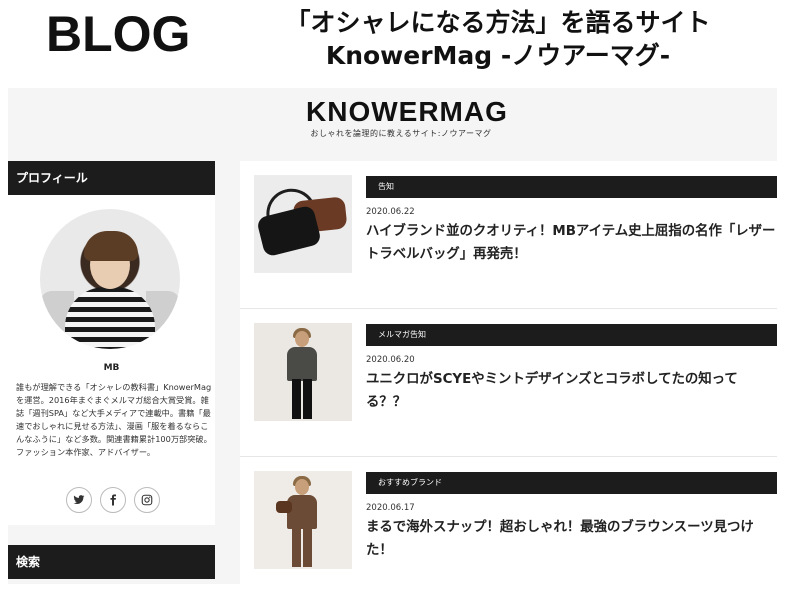 The width and height of the screenshot is (799, 589). What do you see at coordinates (111, 246) in the screenshot?
I see `avatar-hair` at bounding box center [111, 246].